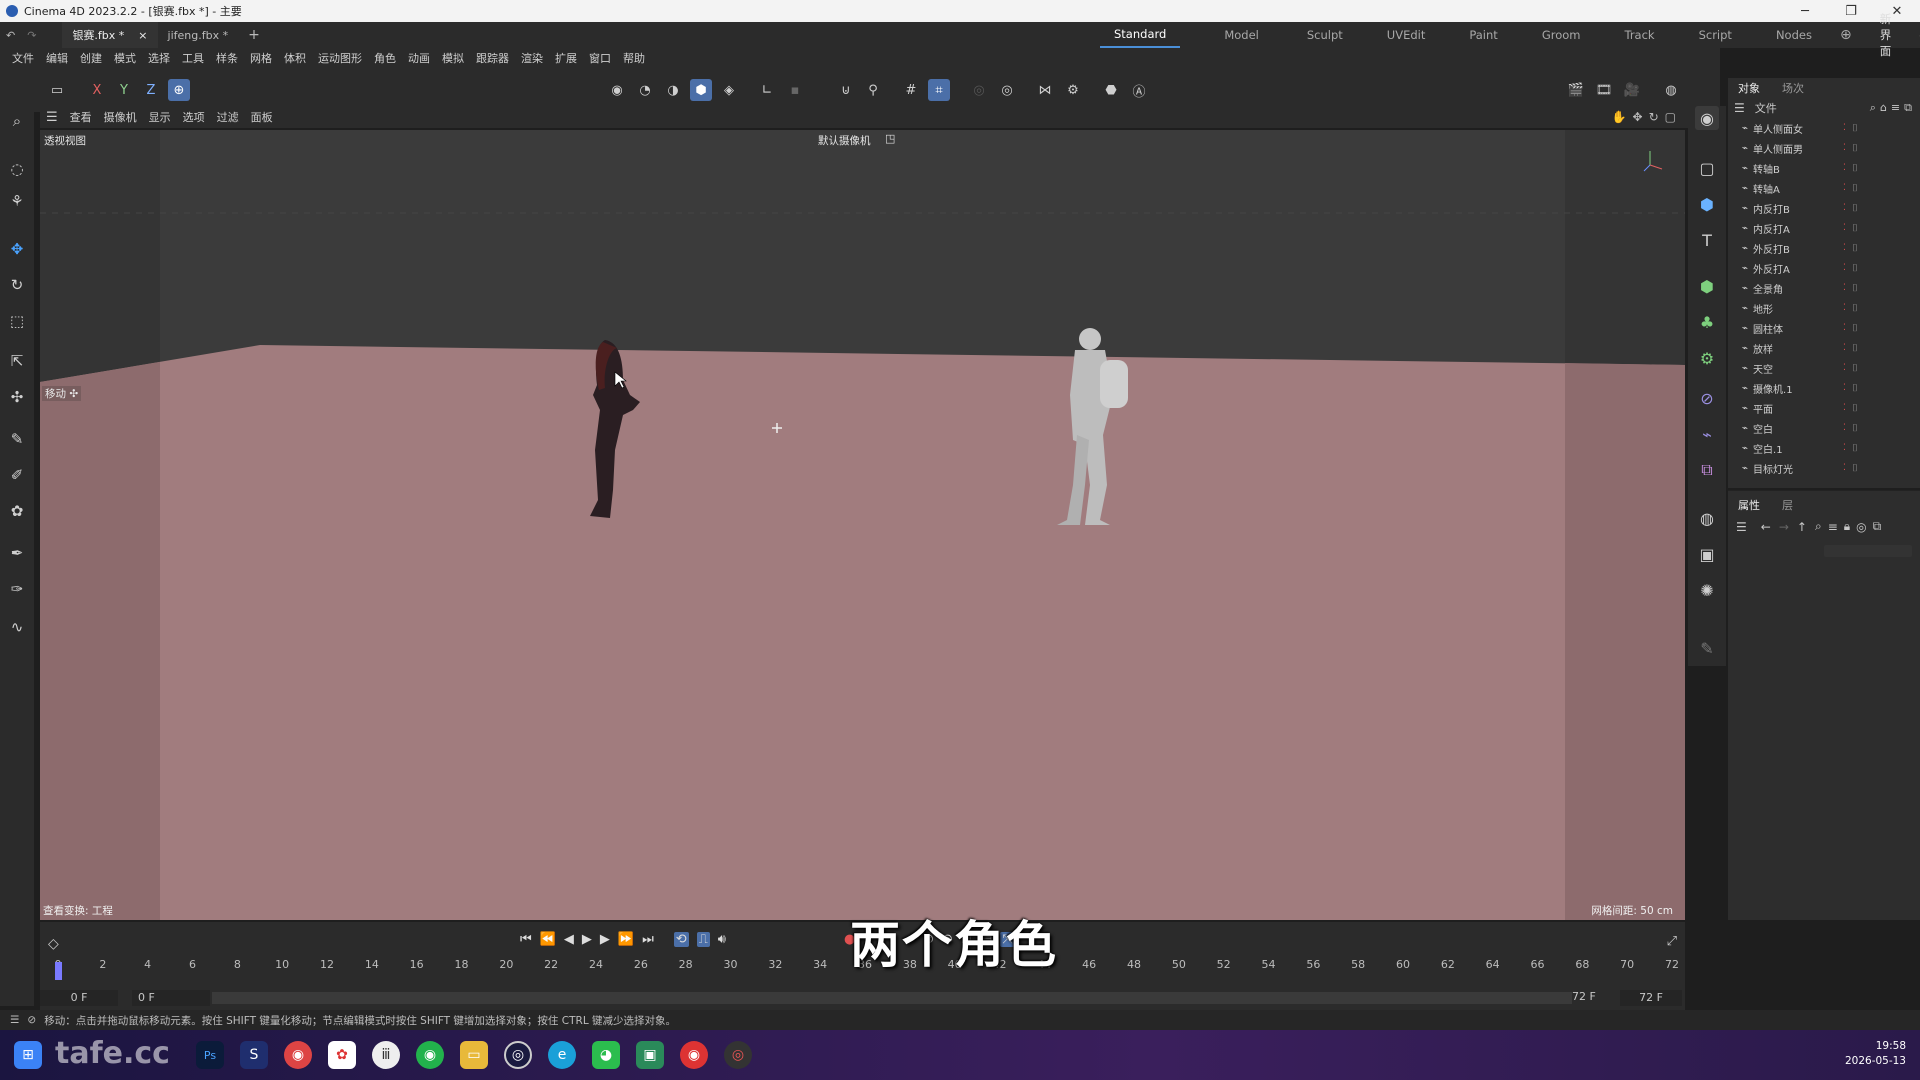 The height and width of the screenshot is (1080, 1920). I want to click on object-list-item: ⌁ 平面 ⁚ ⌷, so click(1824, 408).